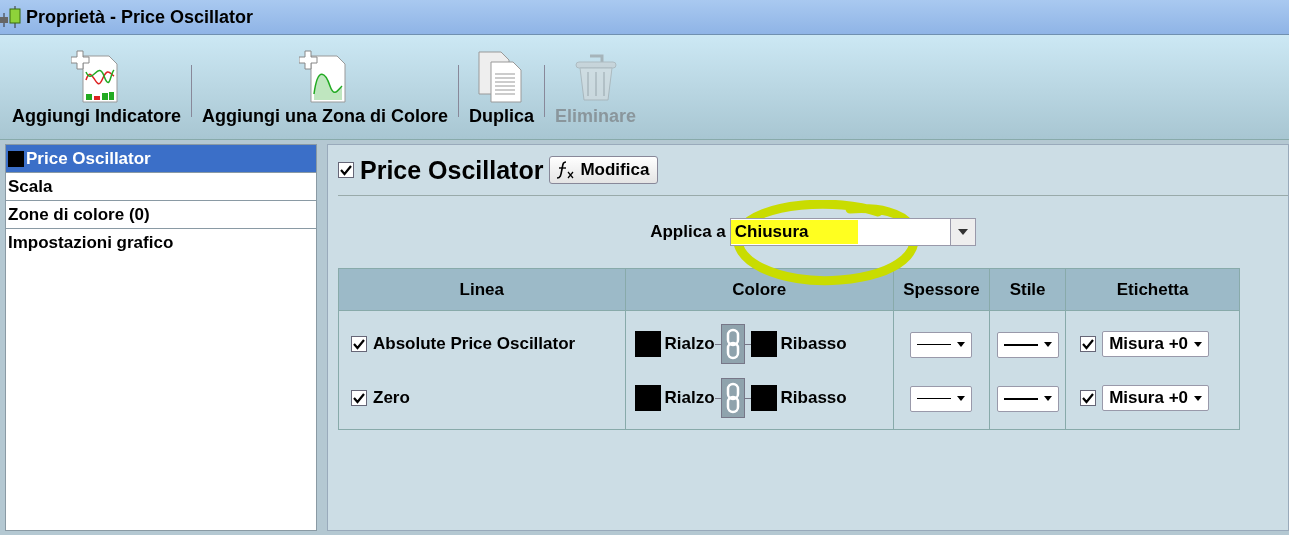 This screenshot has width=1289, height=535. Describe the element at coordinates (1027, 289) in the screenshot. I see `column-header: Stile` at that location.